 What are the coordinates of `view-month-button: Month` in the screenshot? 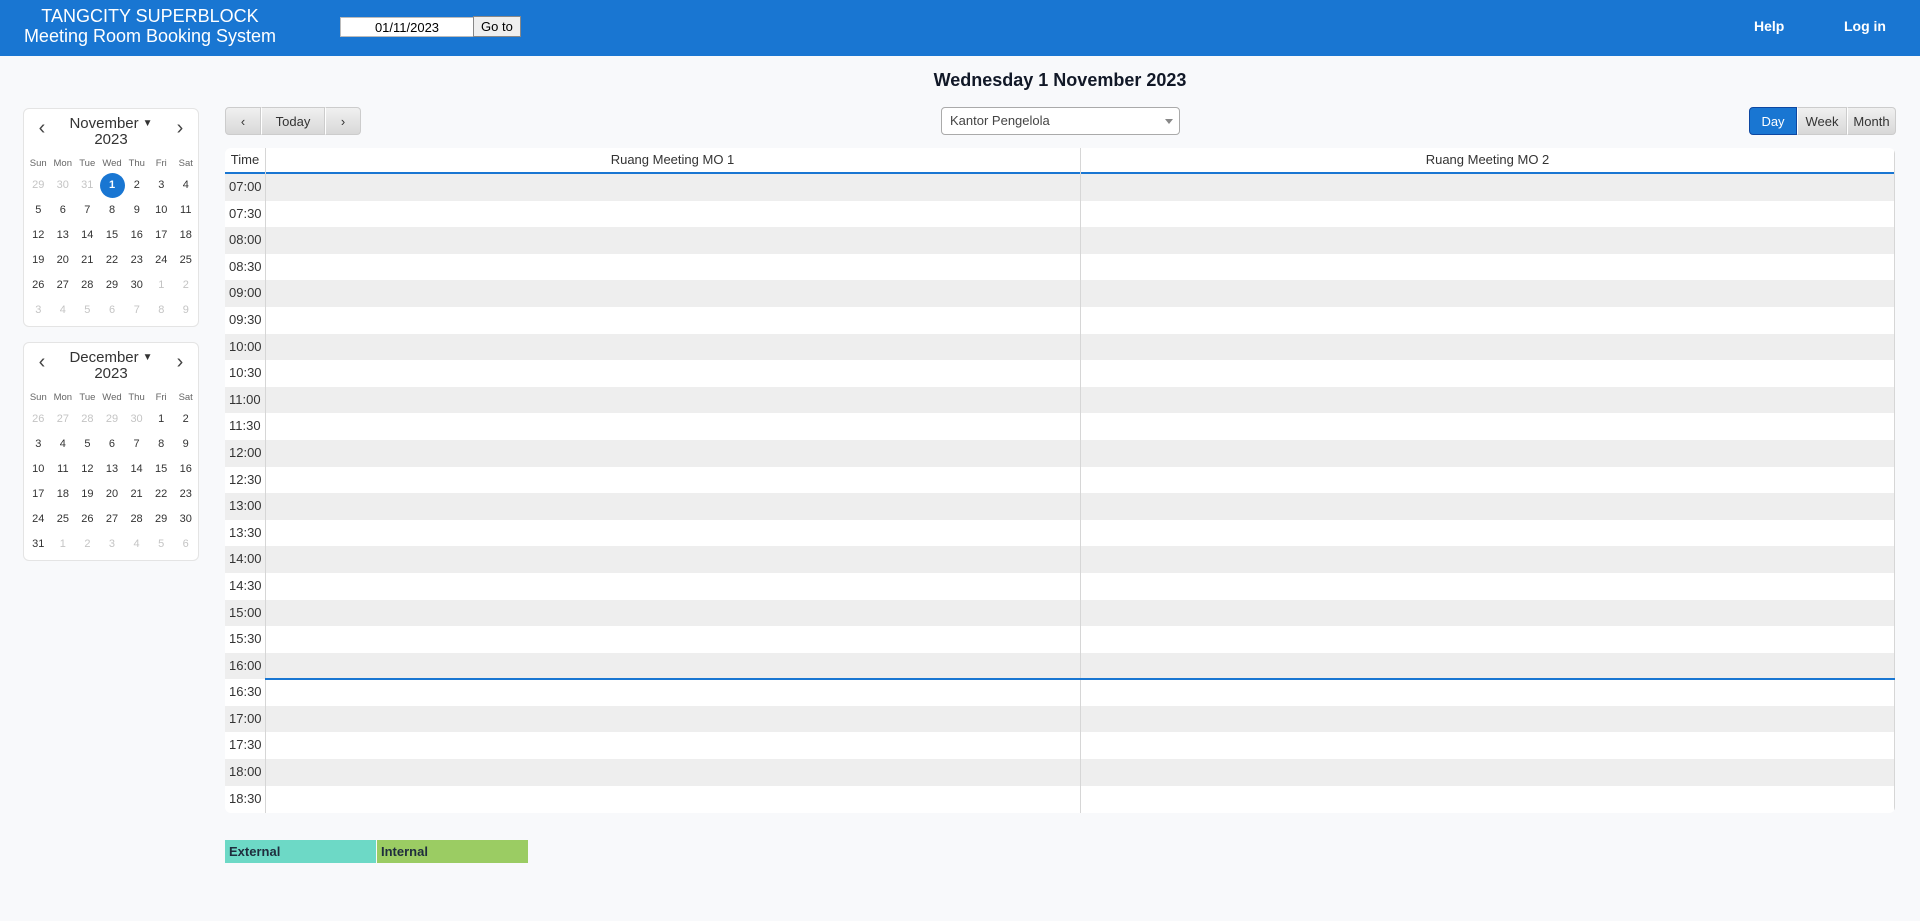 It's located at (1871, 121).